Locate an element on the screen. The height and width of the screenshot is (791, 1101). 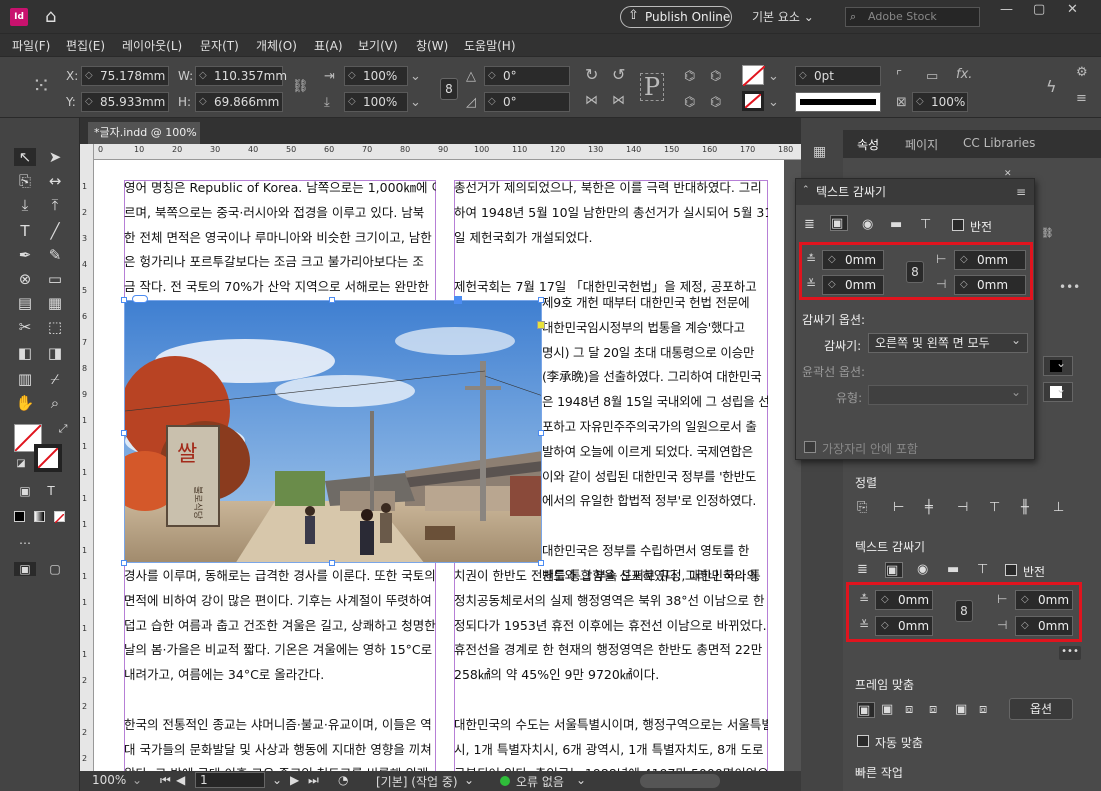
first-page-icon: ⏮ is located at coordinates (165, 780).